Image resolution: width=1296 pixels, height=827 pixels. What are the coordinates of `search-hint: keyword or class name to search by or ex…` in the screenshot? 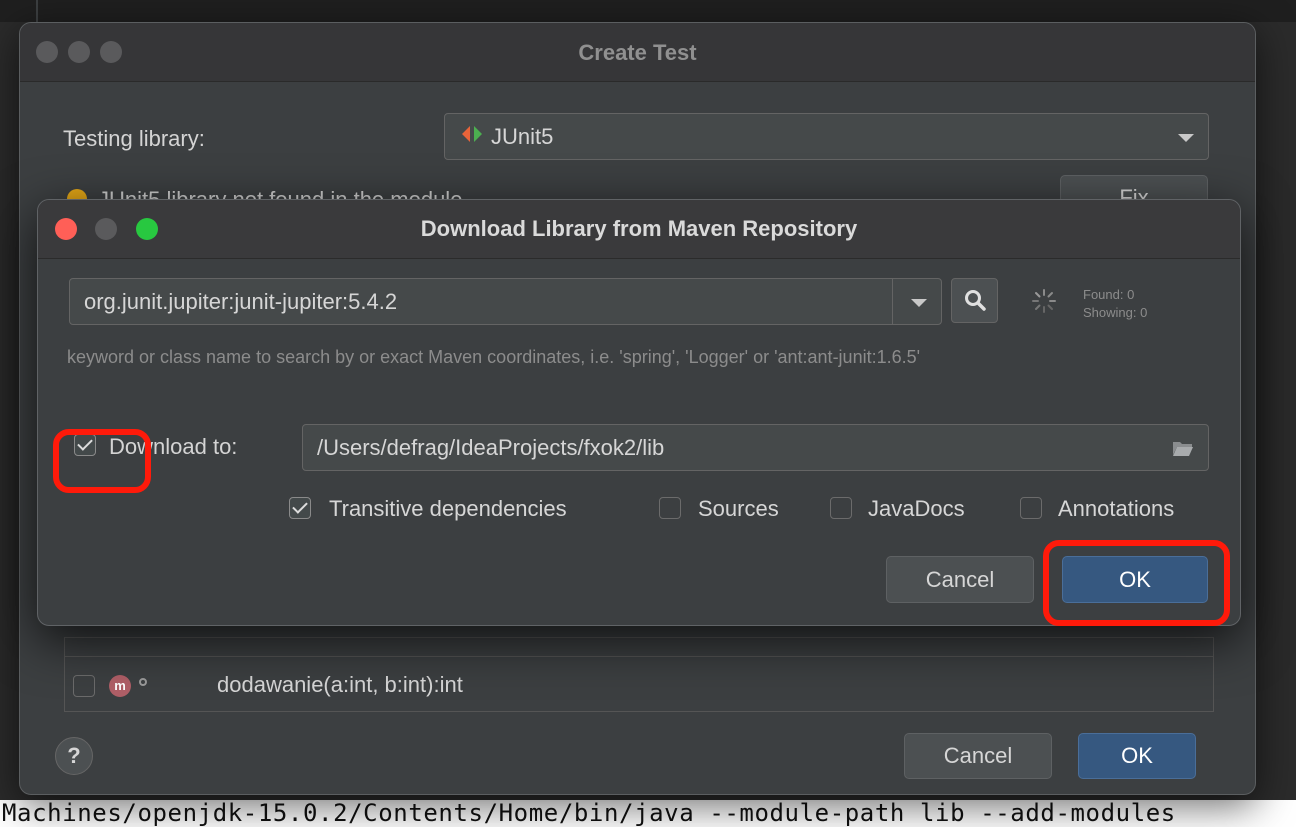 It's located at (494, 357).